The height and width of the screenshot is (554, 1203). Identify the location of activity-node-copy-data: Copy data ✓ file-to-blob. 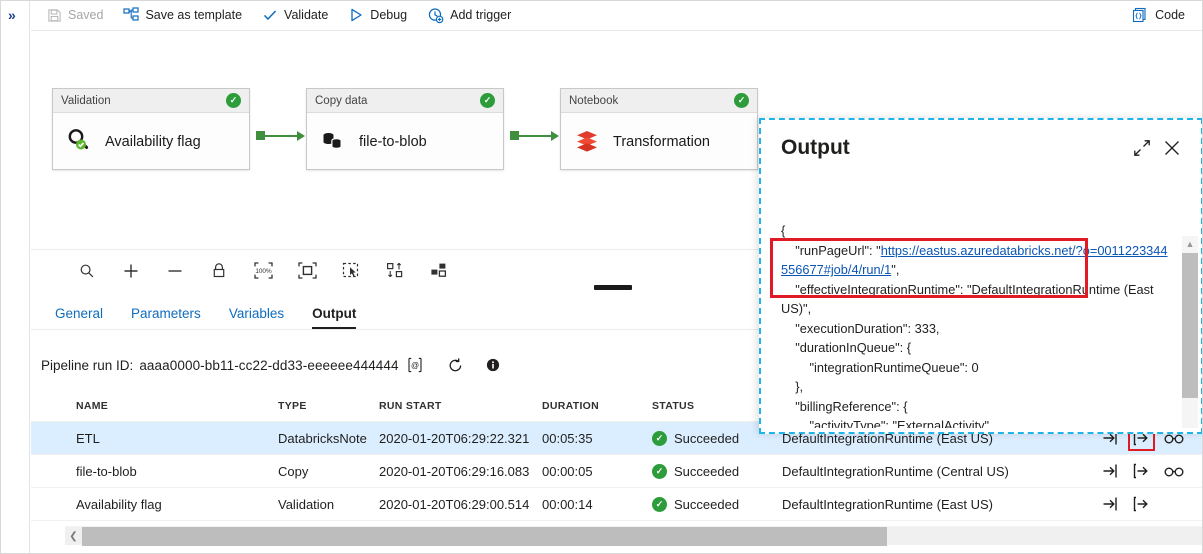
(405, 129).